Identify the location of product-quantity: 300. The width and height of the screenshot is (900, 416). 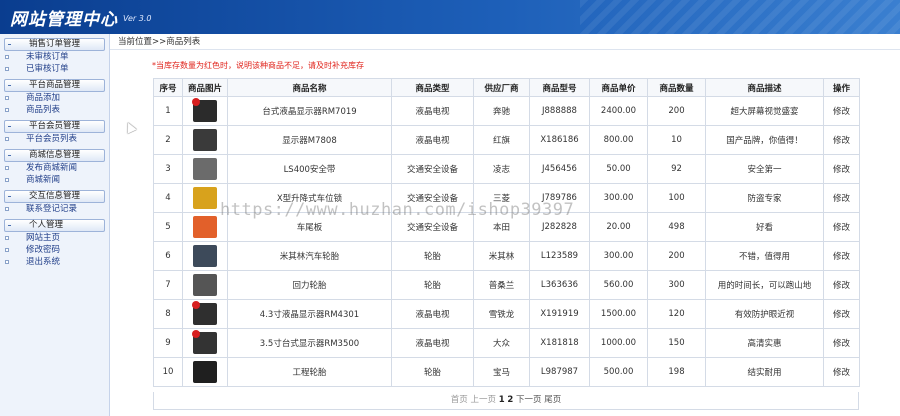
(676, 285).